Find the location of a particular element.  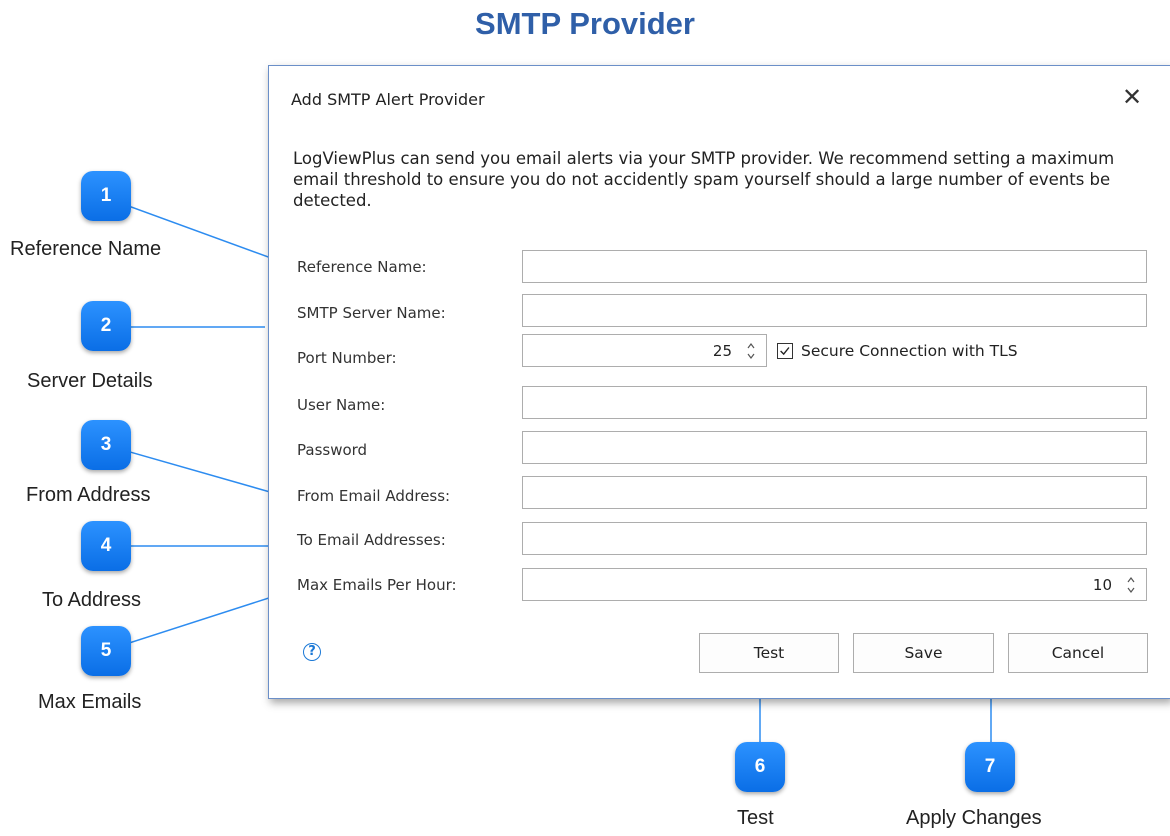

password-label: Password is located at coordinates (332, 450).